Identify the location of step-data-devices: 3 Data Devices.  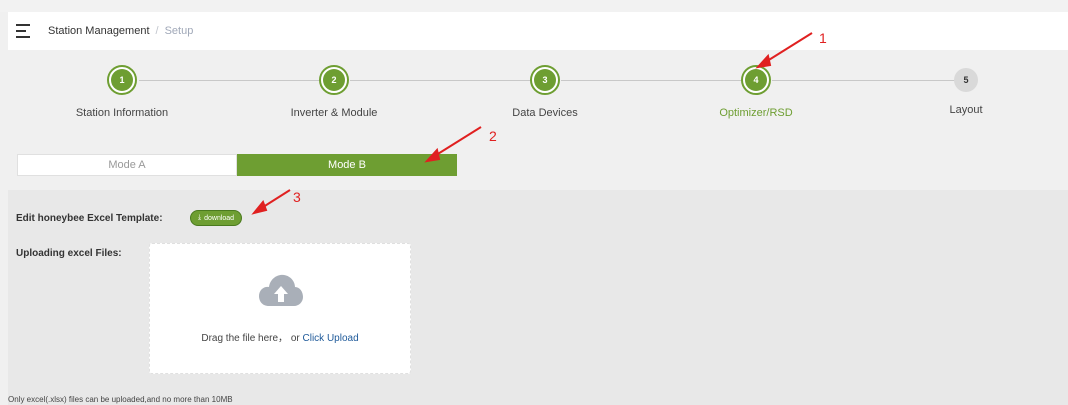
(545, 92).